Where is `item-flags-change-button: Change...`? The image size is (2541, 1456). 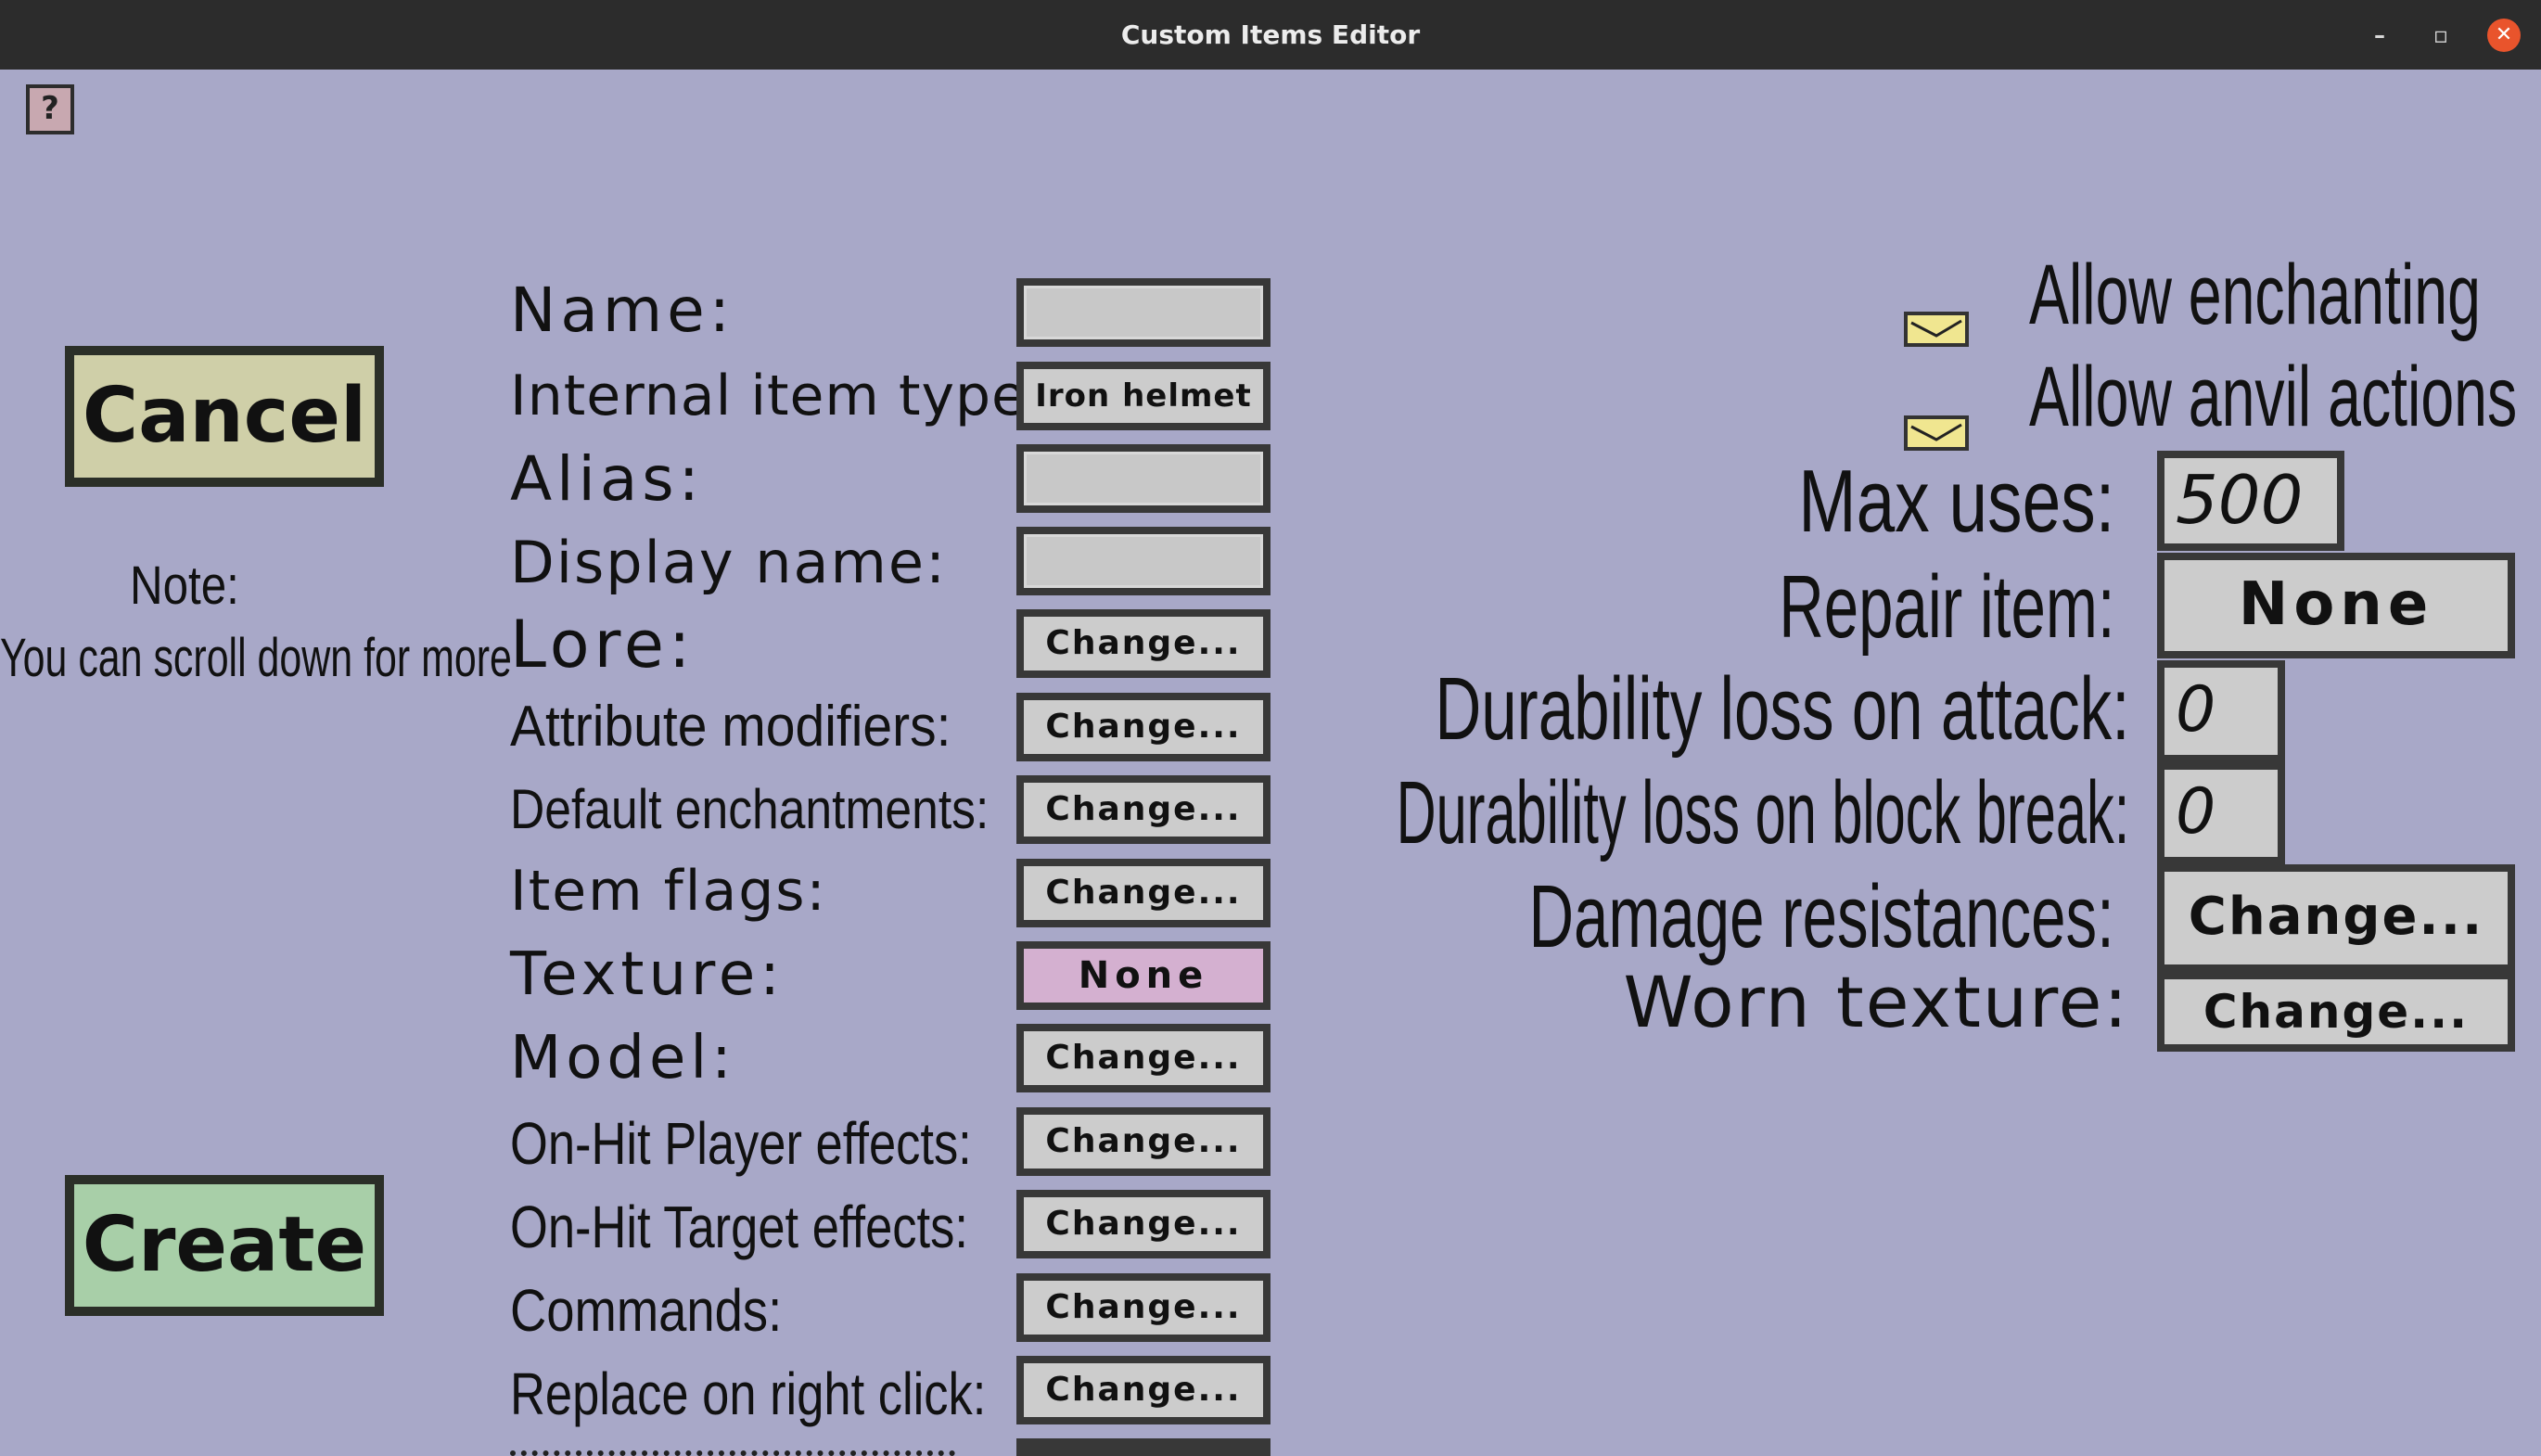 item-flags-change-button: Change... is located at coordinates (1143, 893).